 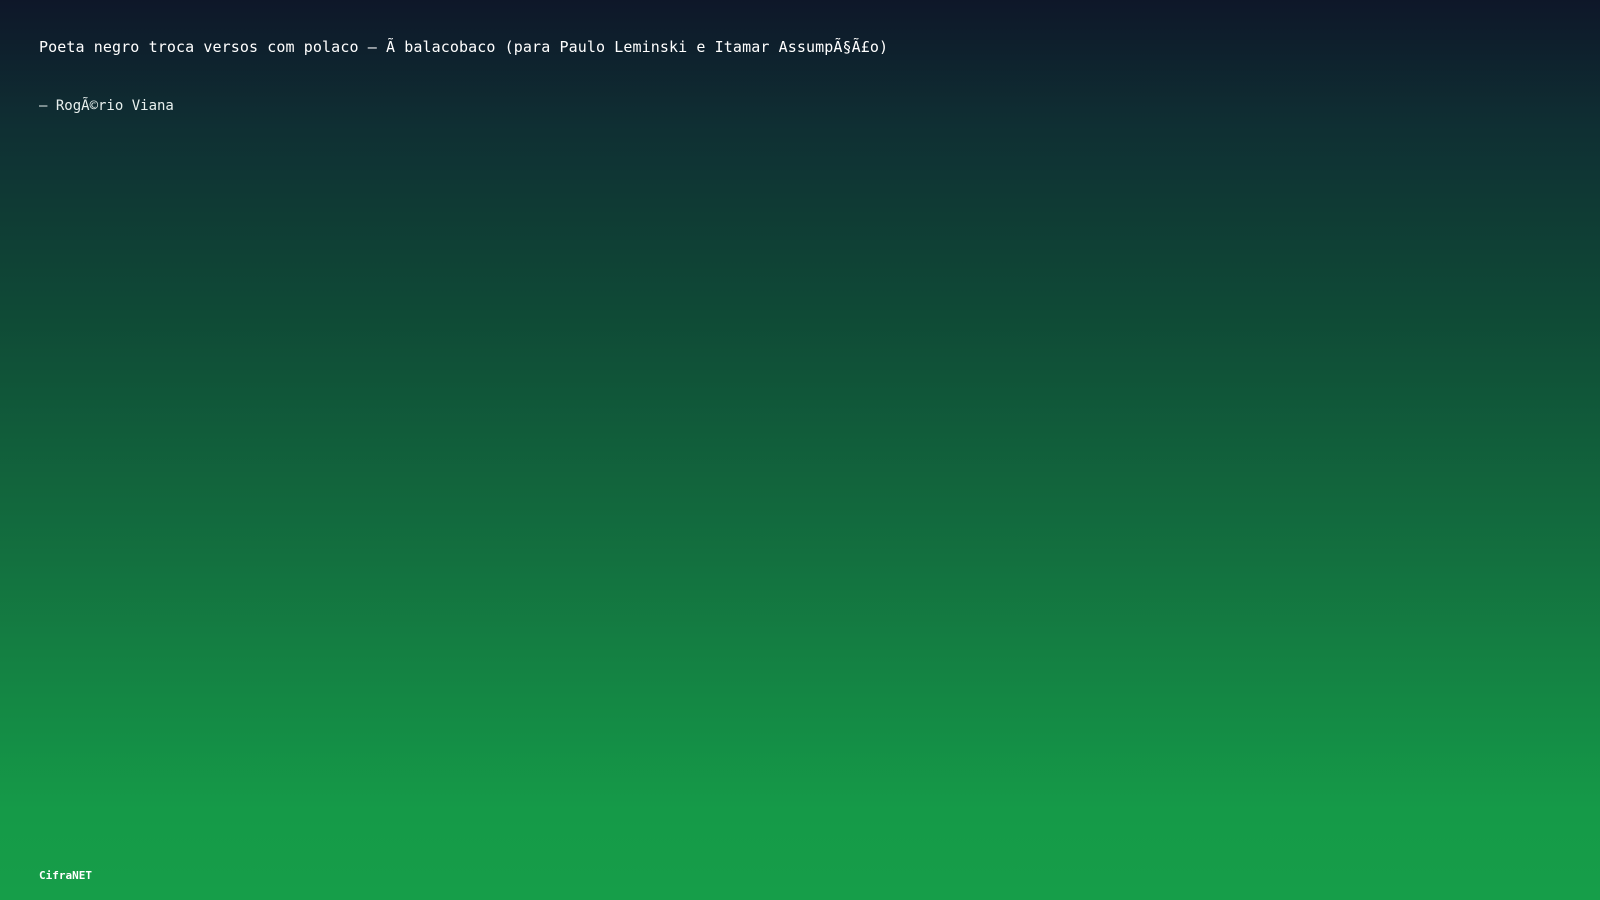 I want to click on song-author: – RogÃ©rio Viana, so click(x=106, y=106).